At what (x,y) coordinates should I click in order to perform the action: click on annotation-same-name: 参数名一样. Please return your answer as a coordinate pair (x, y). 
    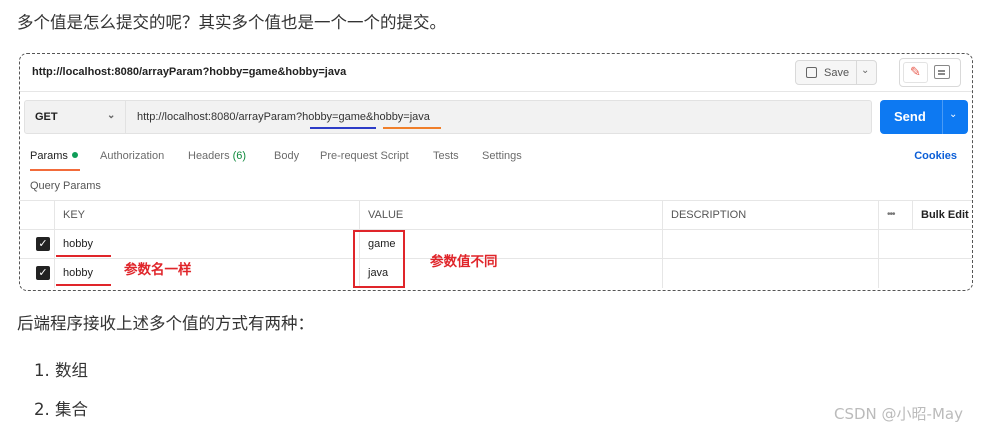
    Looking at the image, I should click on (158, 270).